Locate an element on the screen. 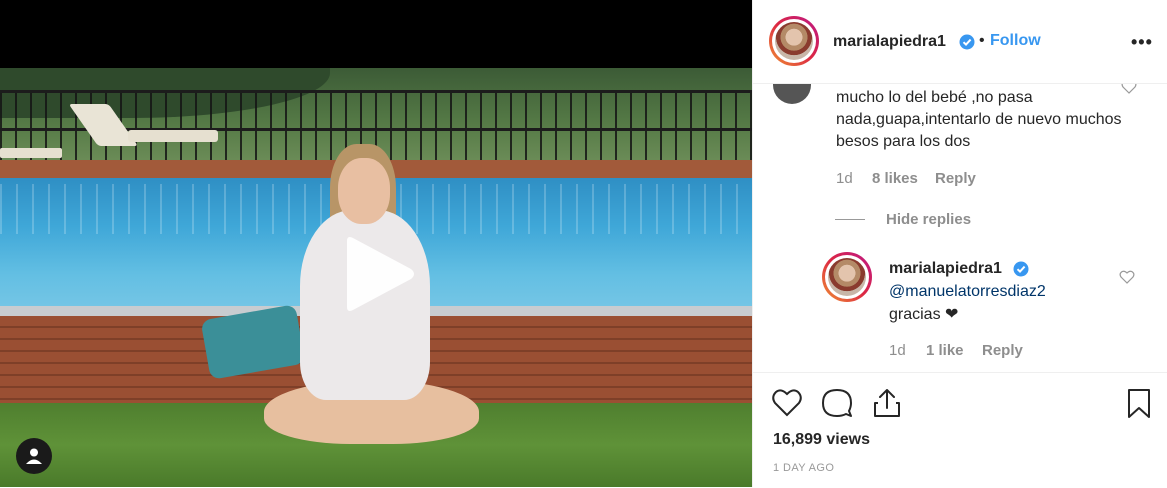  user-tag-icon is located at coordinates (34, 456).